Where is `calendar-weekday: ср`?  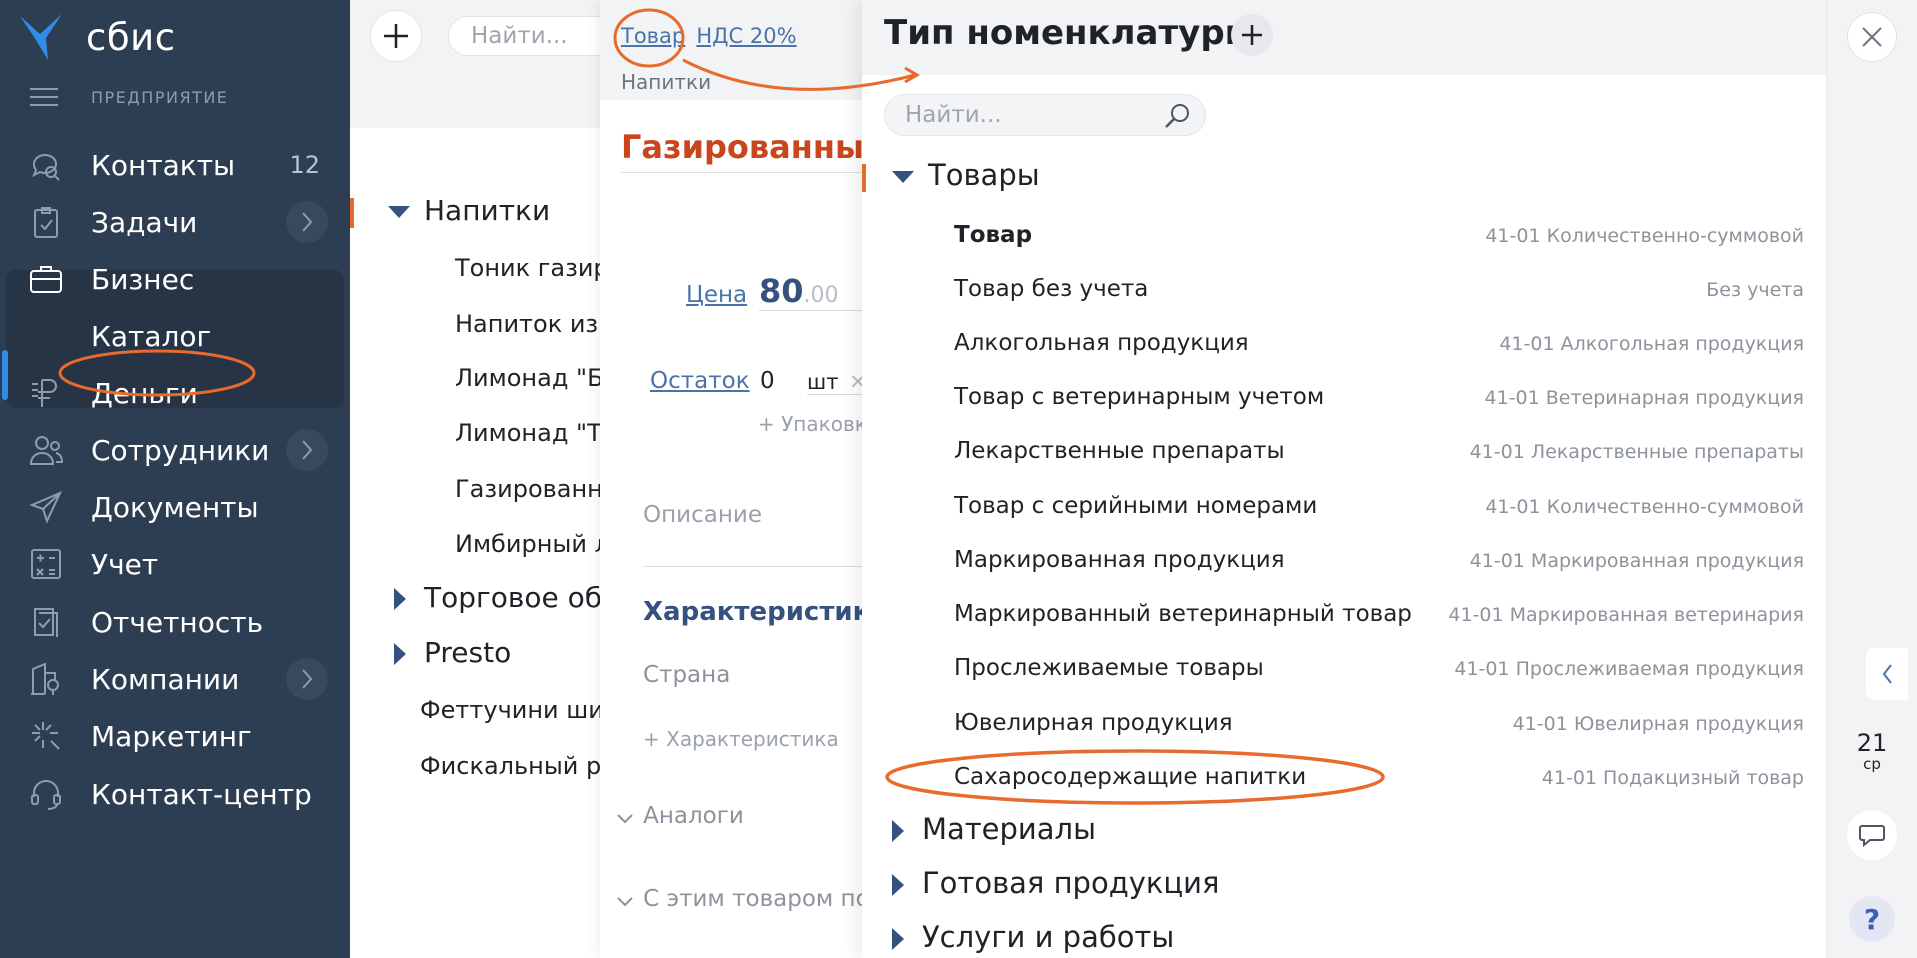 calendar-weekday: ср is located at coordinates (1872, 764).